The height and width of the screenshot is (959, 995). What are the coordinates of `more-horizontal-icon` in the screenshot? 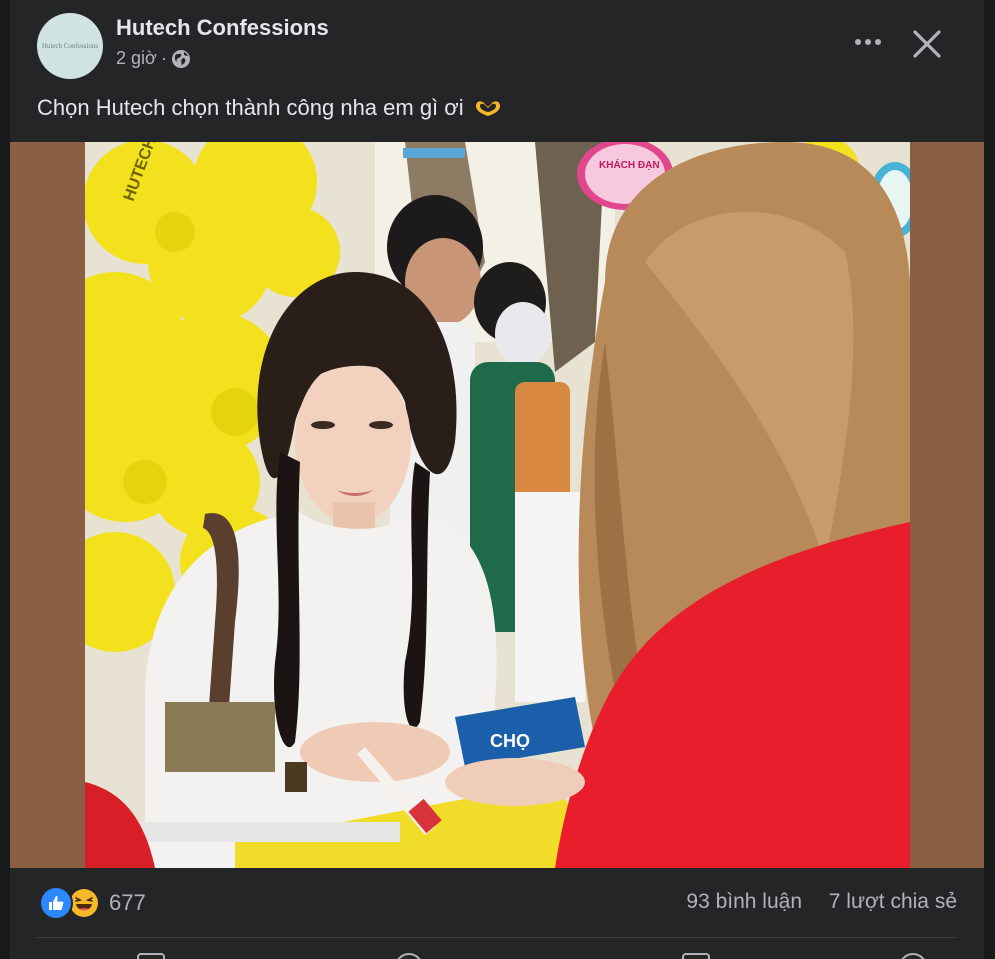 It's located at (868, 42).